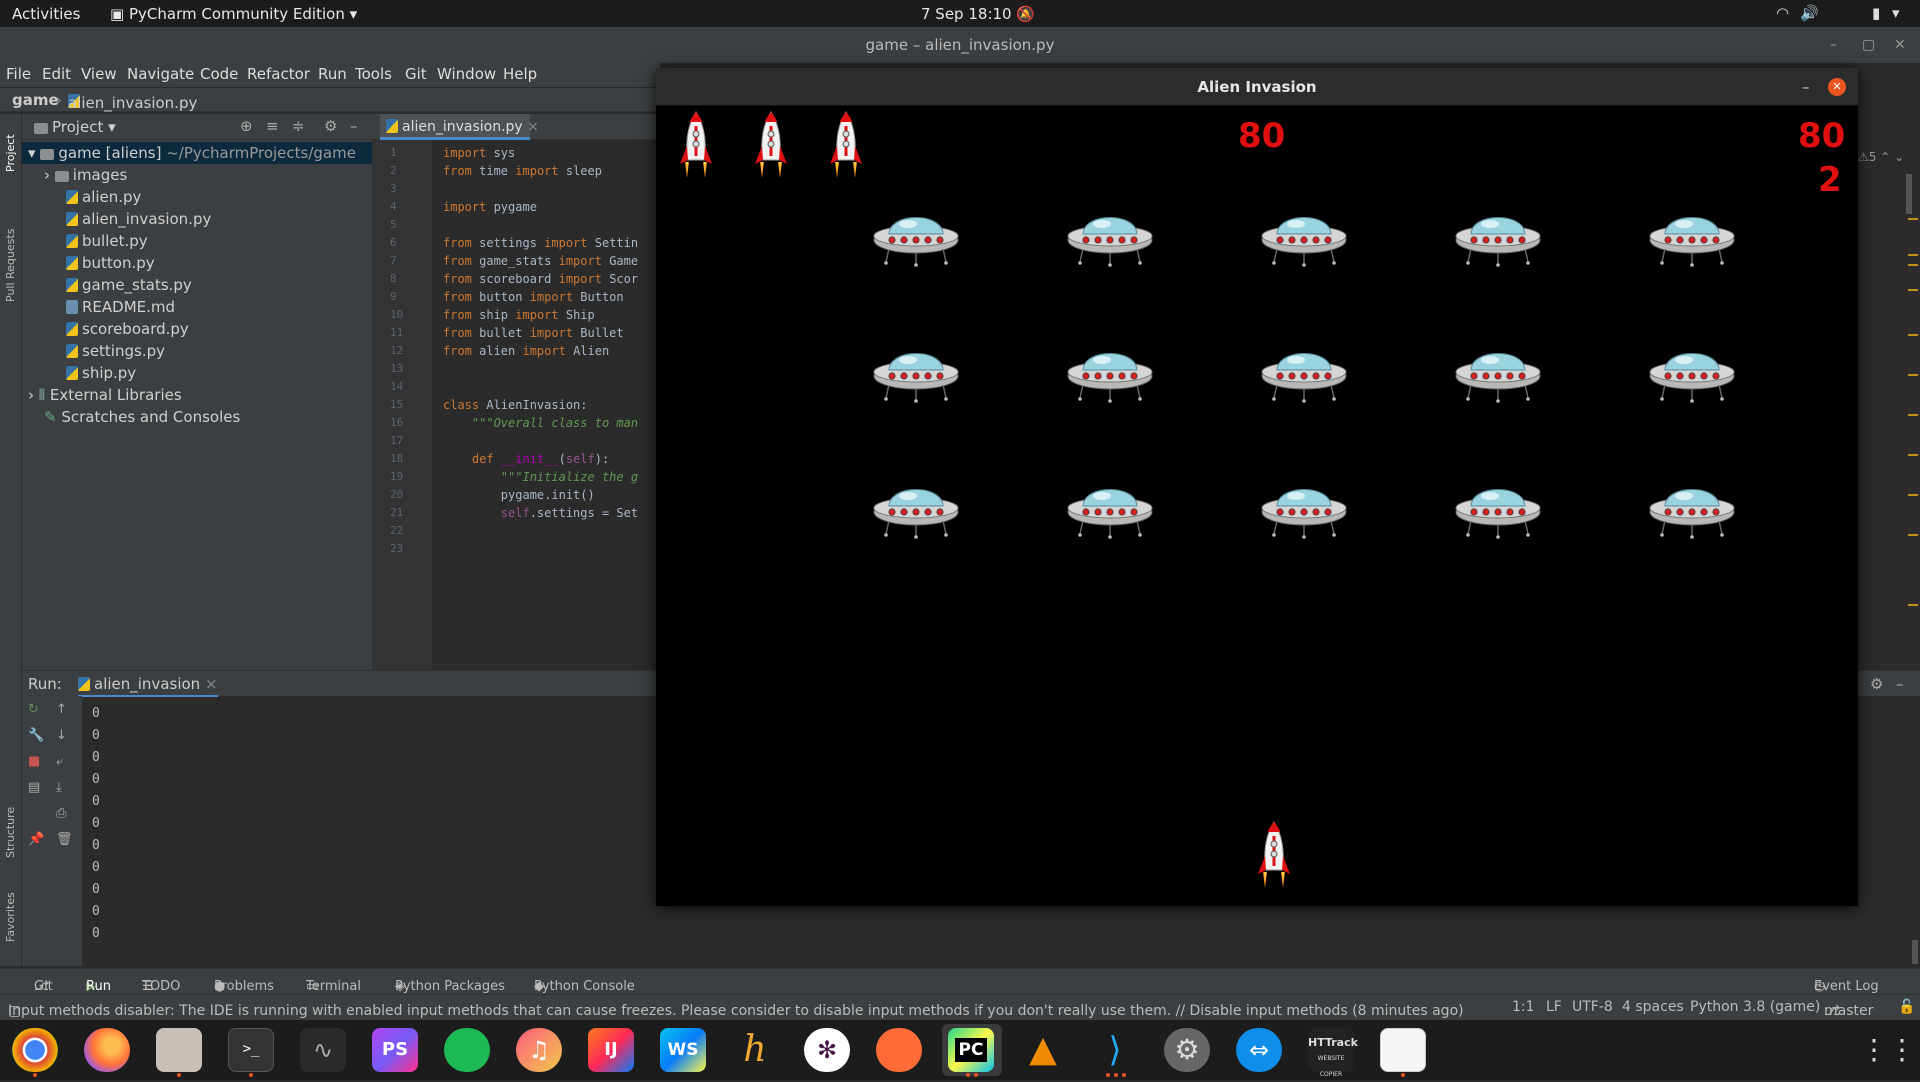 This screenshot has height=1082, width=1920. I want to click on wrench-icon: 🔧, so click(36, 735).